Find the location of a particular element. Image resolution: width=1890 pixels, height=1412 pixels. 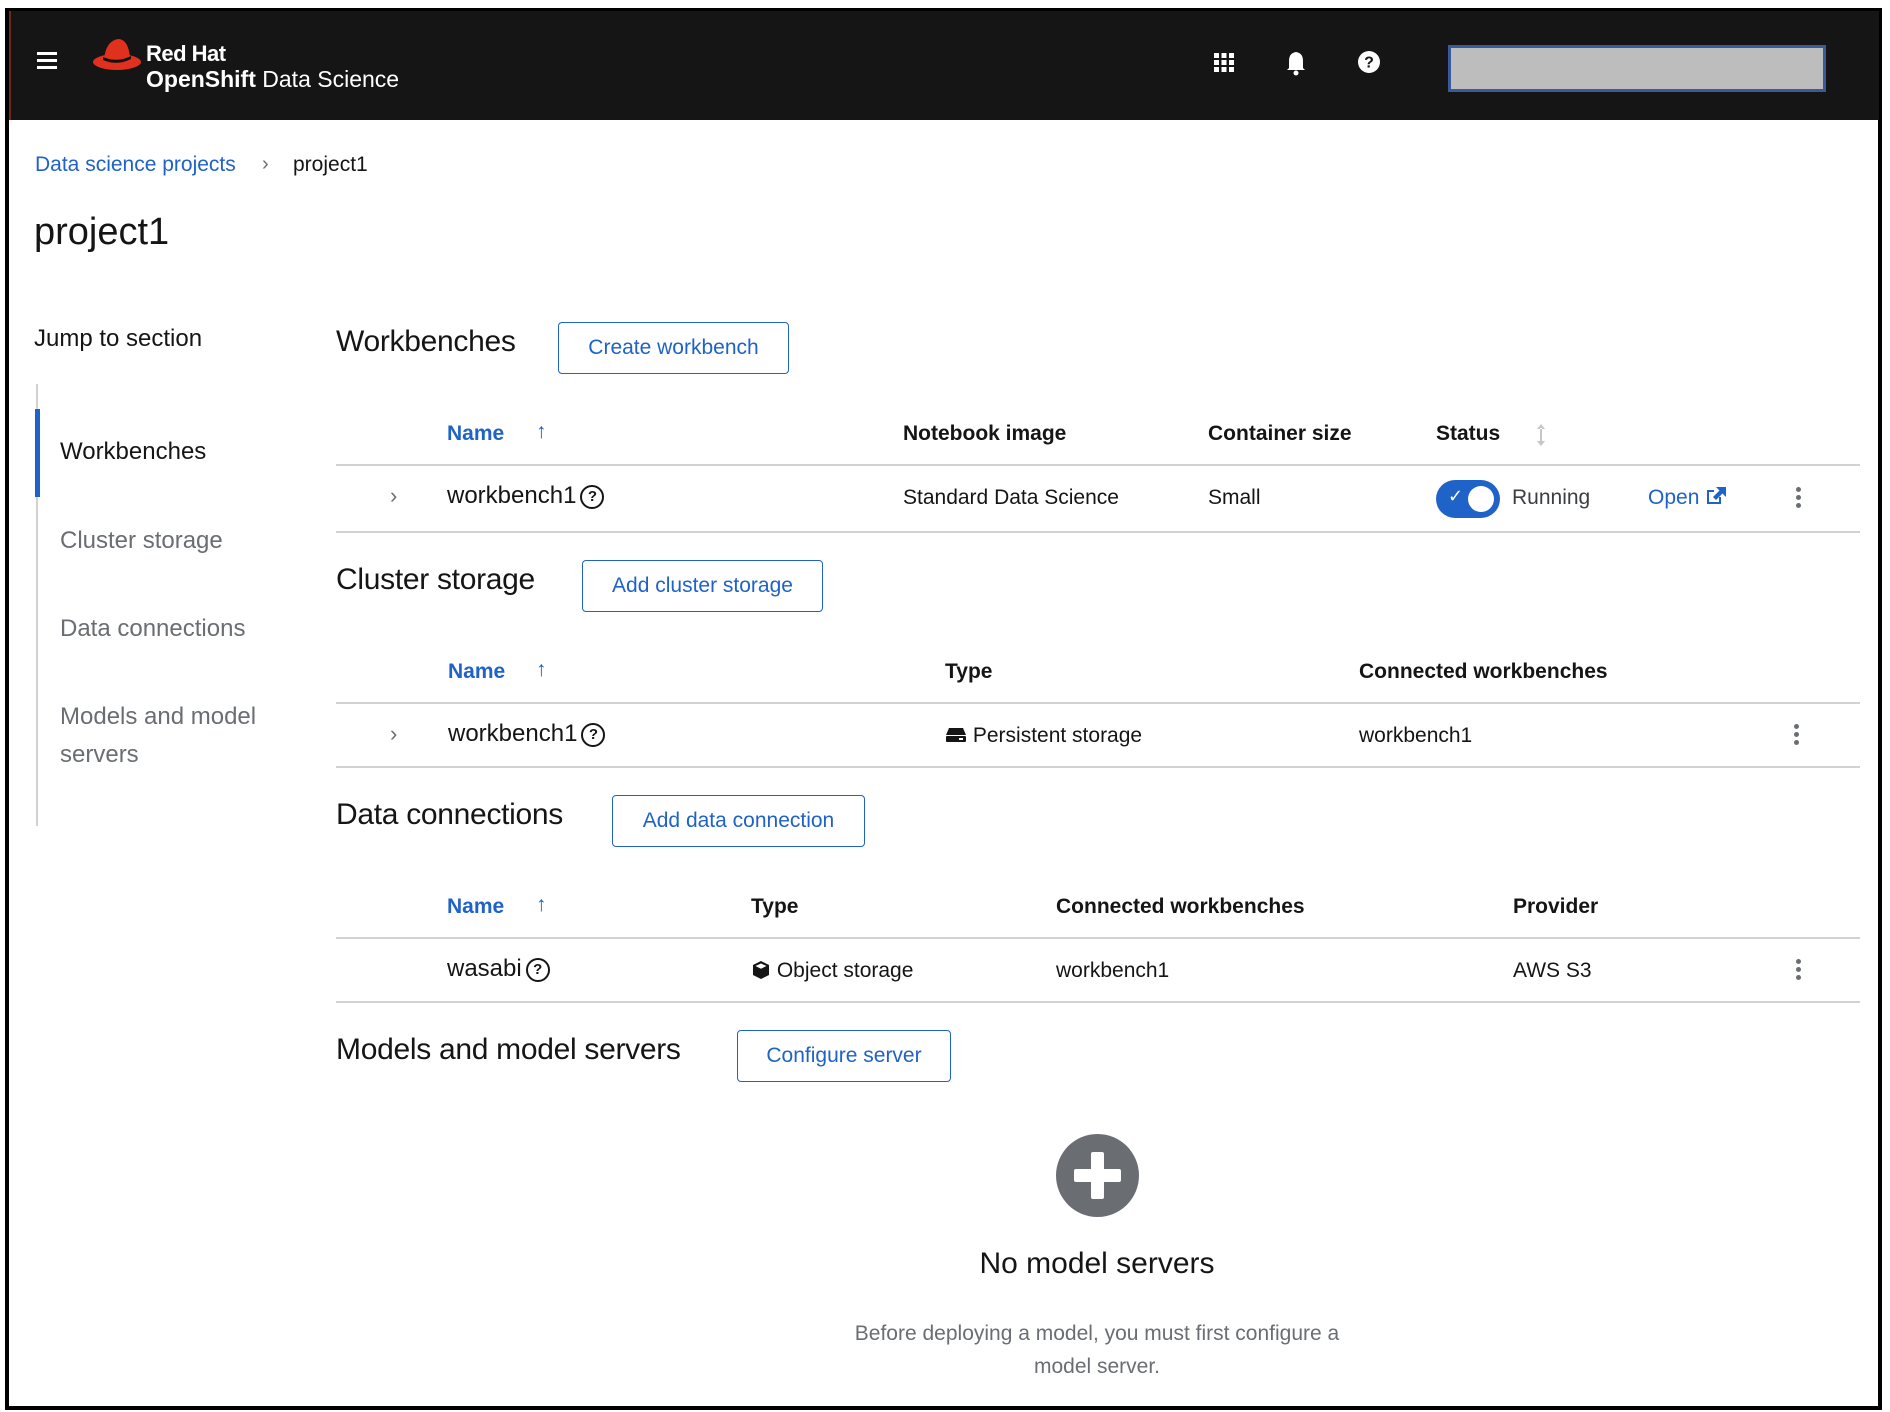

data-connections-col-connected: Connected workbenches is located at coordinates (1180, 906).